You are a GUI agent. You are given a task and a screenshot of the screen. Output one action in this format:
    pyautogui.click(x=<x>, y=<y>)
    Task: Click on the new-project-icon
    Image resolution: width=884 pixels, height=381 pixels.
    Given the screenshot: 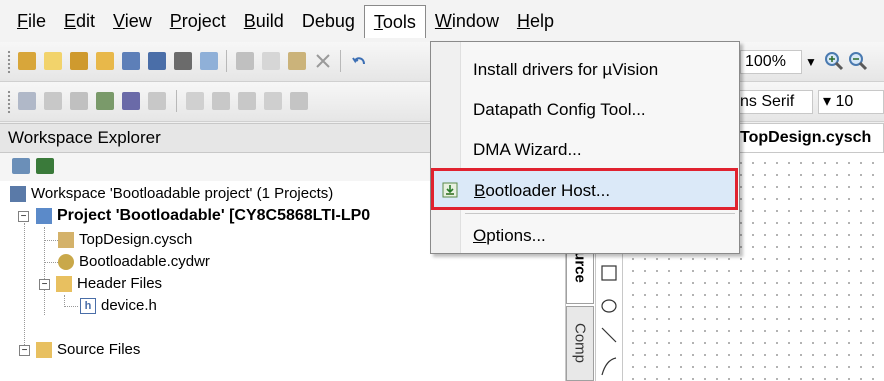 What is the action you would take?
    pyautogui.click(x=27, y=61)
    